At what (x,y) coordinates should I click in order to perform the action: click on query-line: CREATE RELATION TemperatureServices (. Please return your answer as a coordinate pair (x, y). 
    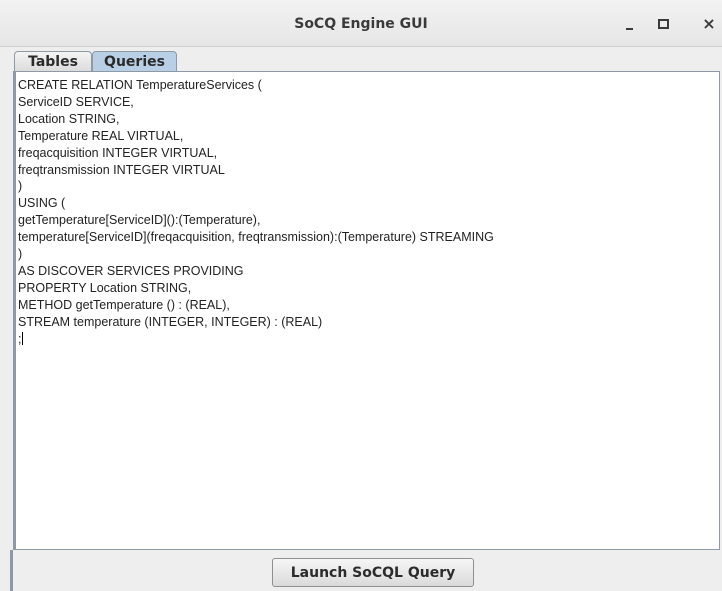
    Looking at the image, I should click on (140, 85).